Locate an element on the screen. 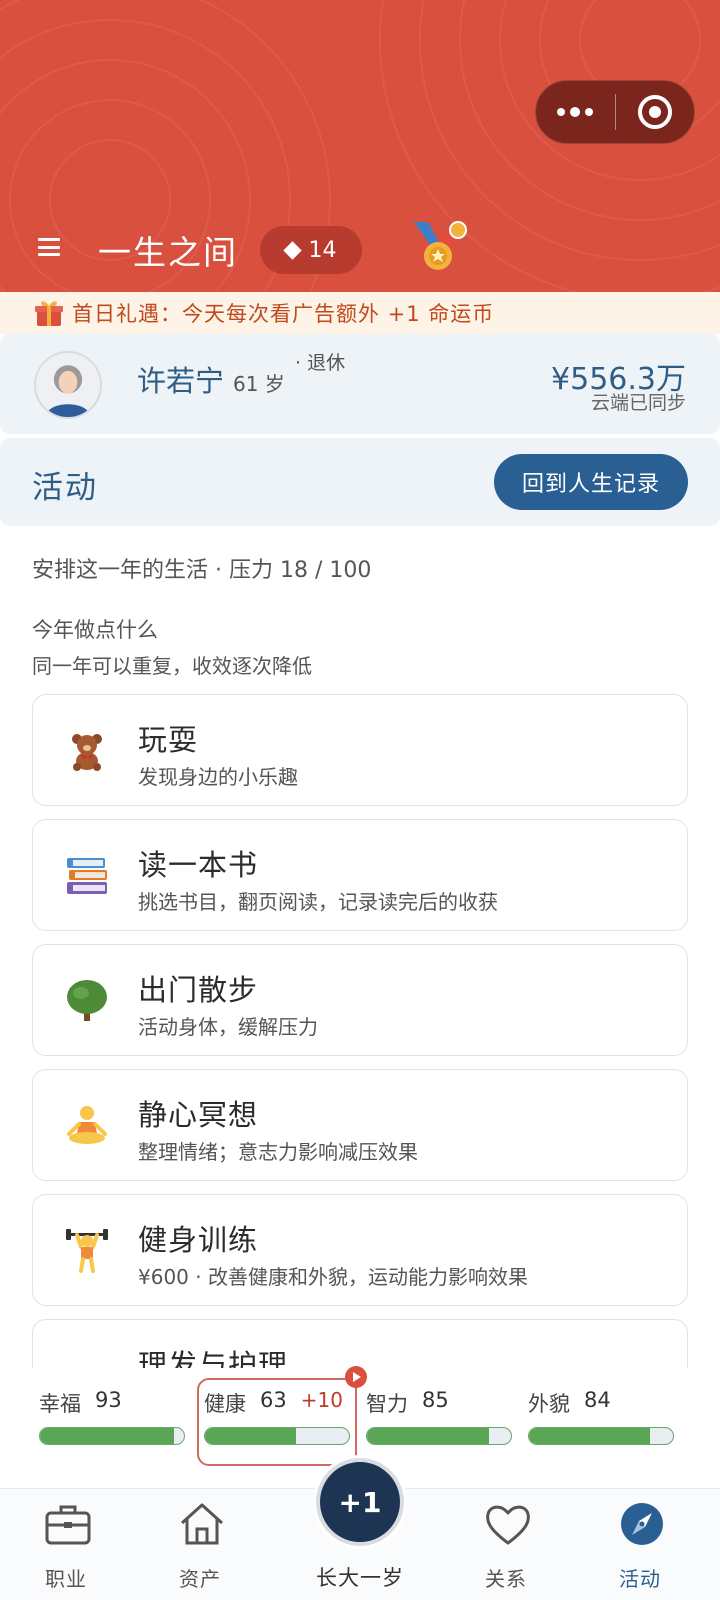 This screenshot has width=720, height=1600. stat-intelligence: 智力 85 is located at coordinates (439, 1418).